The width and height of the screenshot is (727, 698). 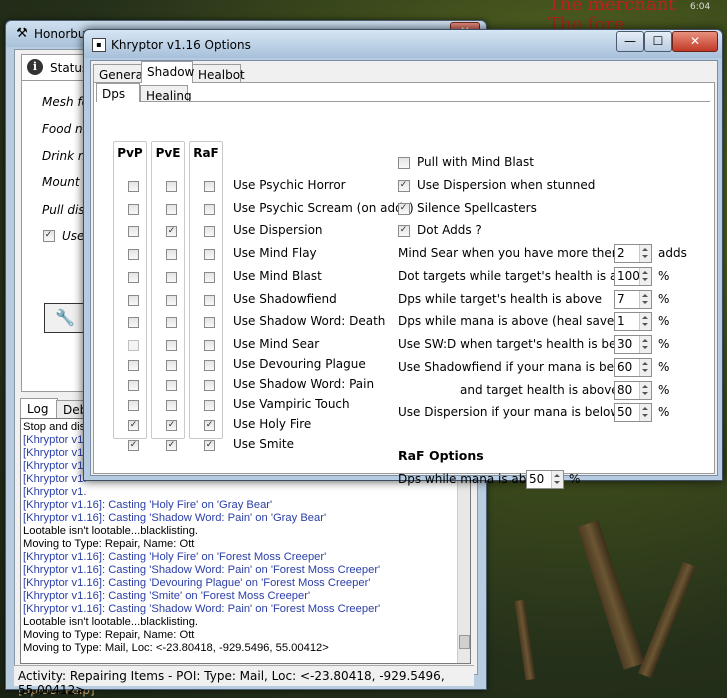 What do you see at coordinates (633, 367) in the screenshot?
I see `setting-spinner: 60` at bounding box center [633, 367].